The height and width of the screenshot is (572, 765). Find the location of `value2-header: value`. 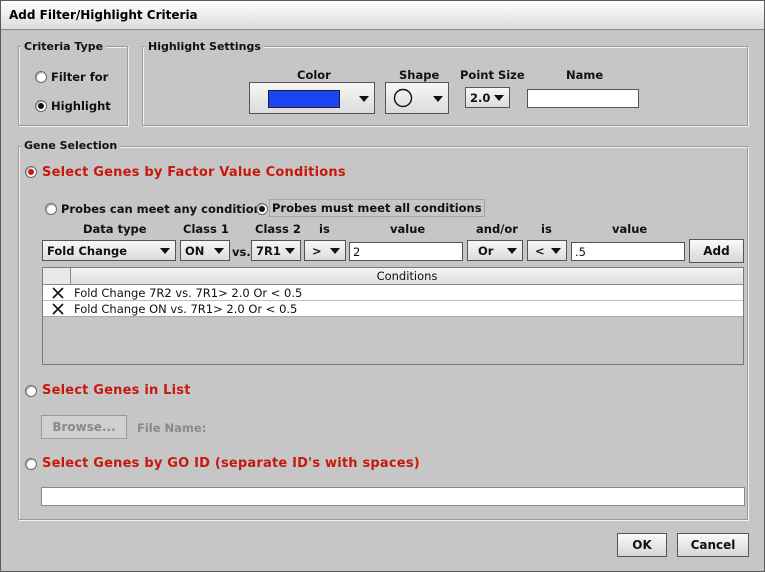

value2-header: value is located at coordinates (630, 229).